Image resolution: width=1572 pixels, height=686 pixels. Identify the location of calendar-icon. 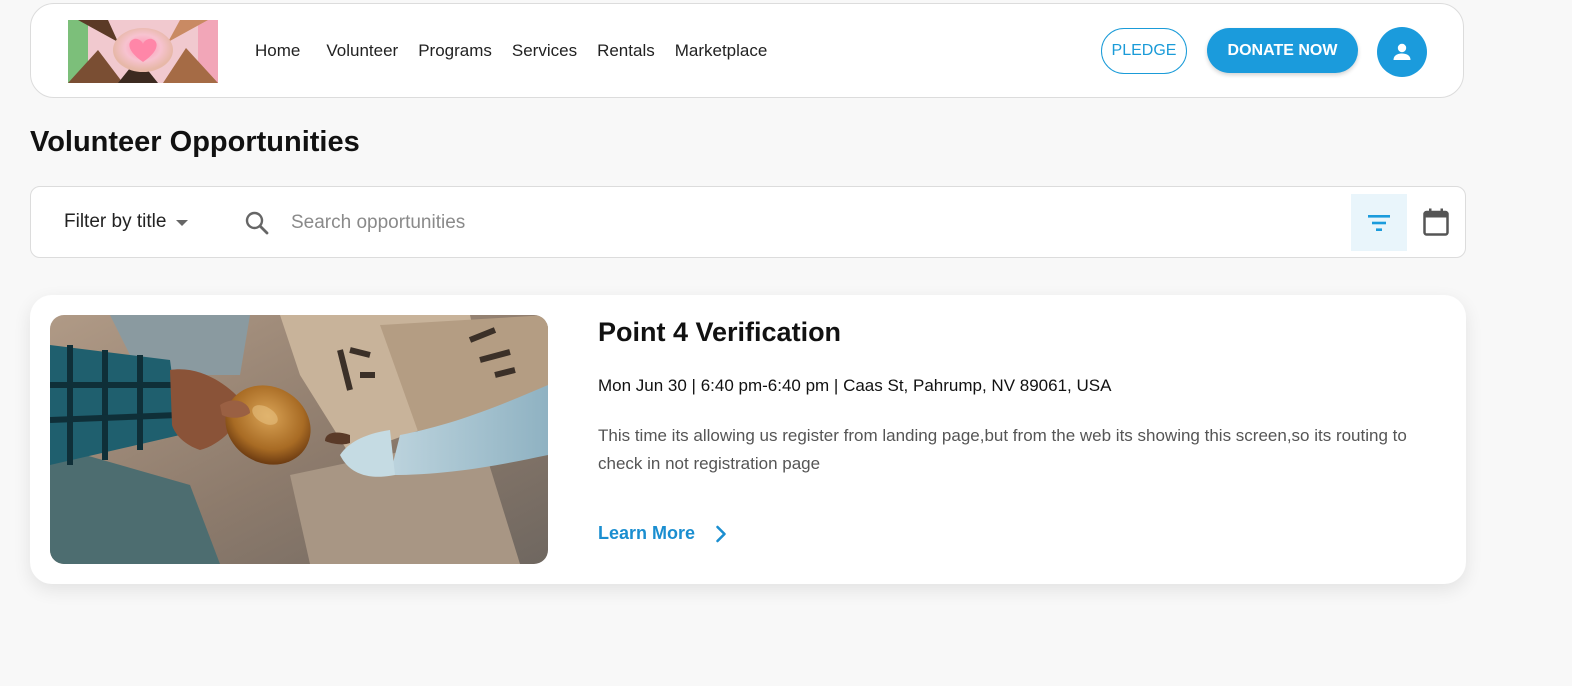
(1436, 222).